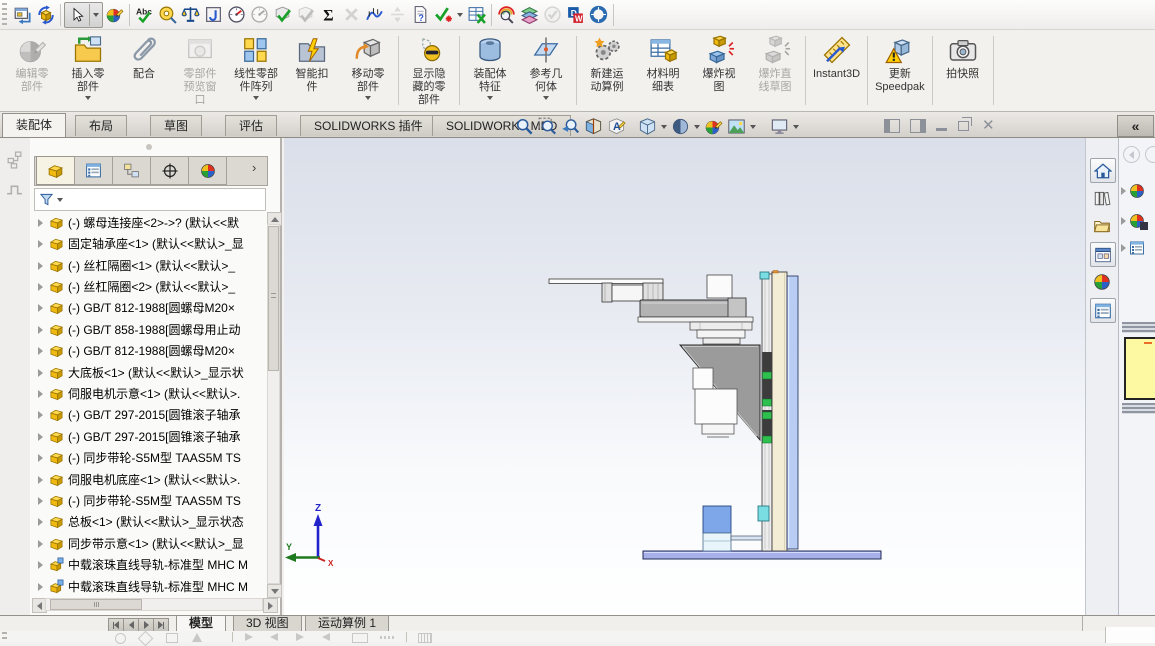 Image resolution: width=1155 pixels, height=646 pixels. What do you see at coordinates (524, 126) in the screenshot?
I see `zoom-fit-icon` at bounding box center [524, 126].